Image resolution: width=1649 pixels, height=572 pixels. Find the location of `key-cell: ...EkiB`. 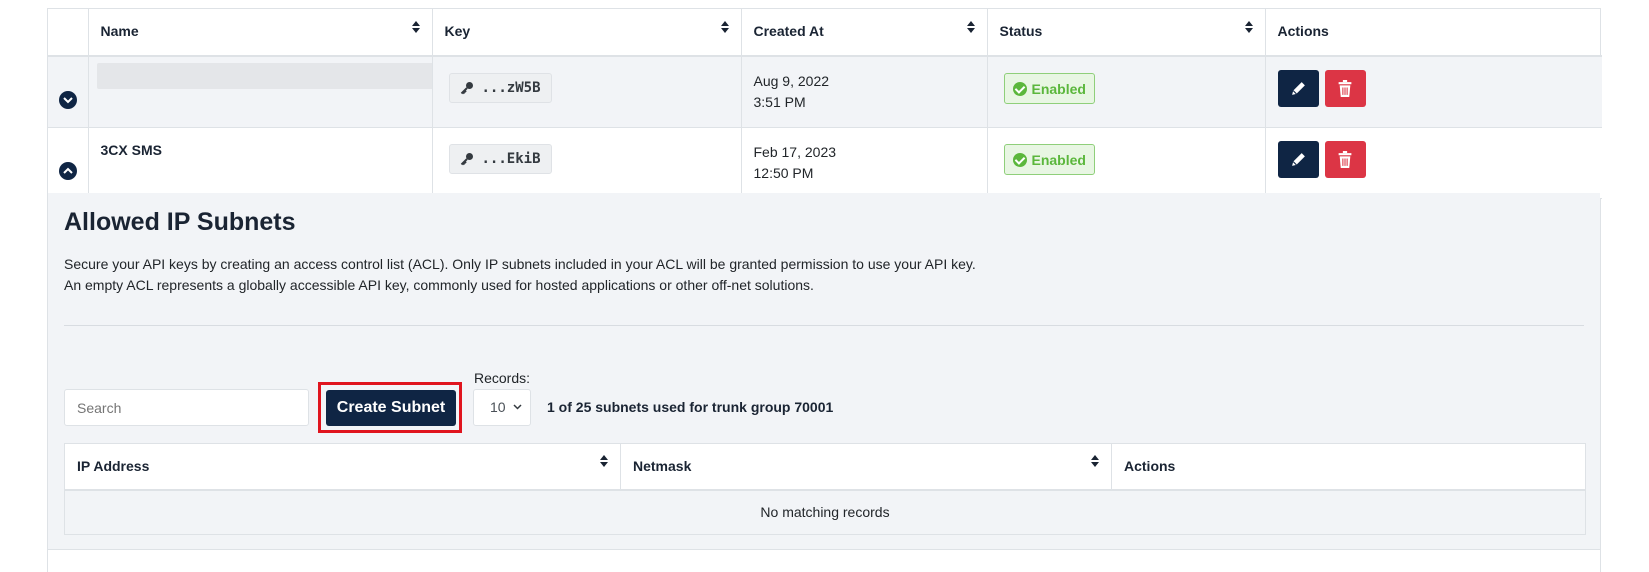

key-cell: ...EkiB is located at coordinates (587, 163).